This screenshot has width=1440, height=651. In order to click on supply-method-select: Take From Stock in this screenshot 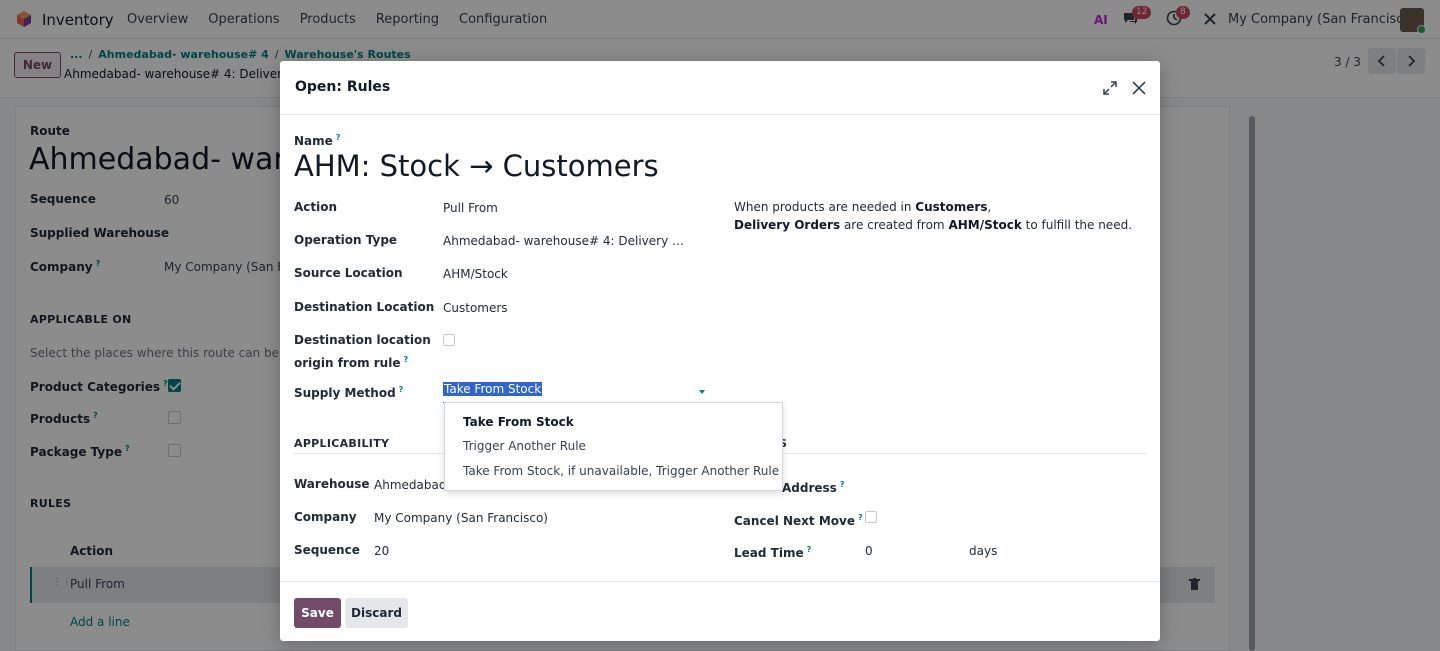, I will do `click(574, 392)`.